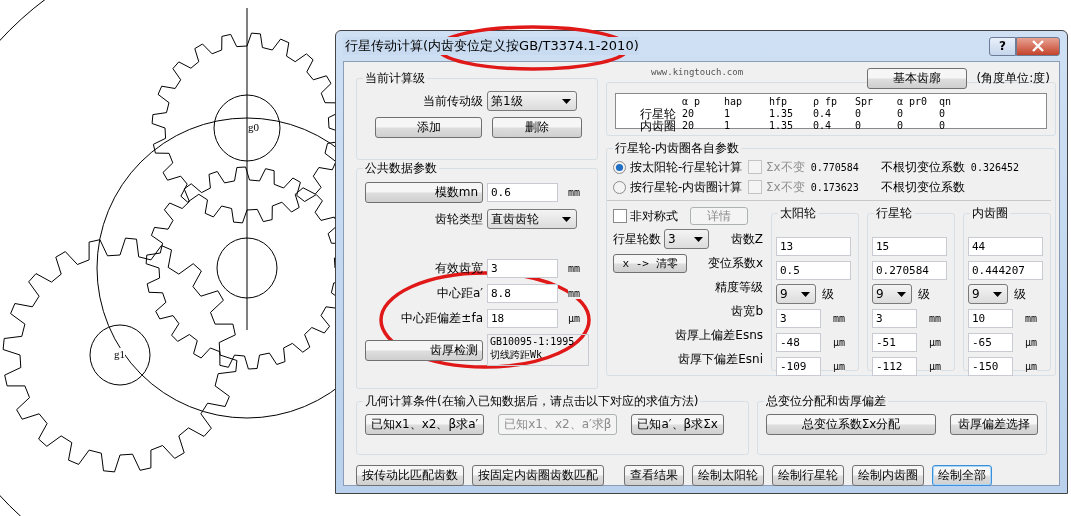 This screenshot has width=1071, height=516. What do you see at coordinates (522, 293) in the screenshot?
I see `input-field: 8.8` at bounding box center [522, 293].